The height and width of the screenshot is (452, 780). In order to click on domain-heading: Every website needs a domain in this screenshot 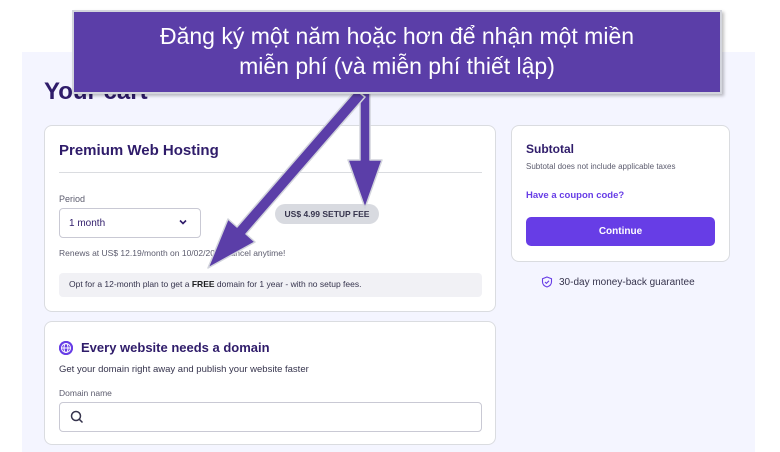, I will do `click(164, 347)`.